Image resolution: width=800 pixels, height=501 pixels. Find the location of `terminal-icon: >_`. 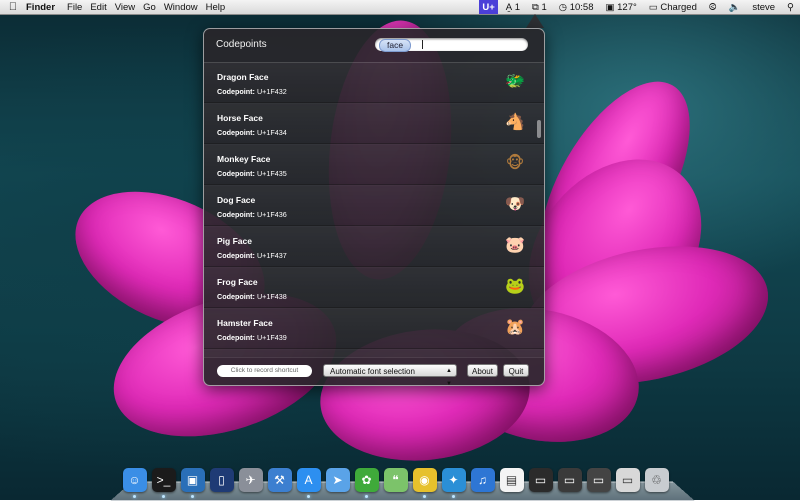

terminal-icon: >_ is located at coordinates (163, 480).